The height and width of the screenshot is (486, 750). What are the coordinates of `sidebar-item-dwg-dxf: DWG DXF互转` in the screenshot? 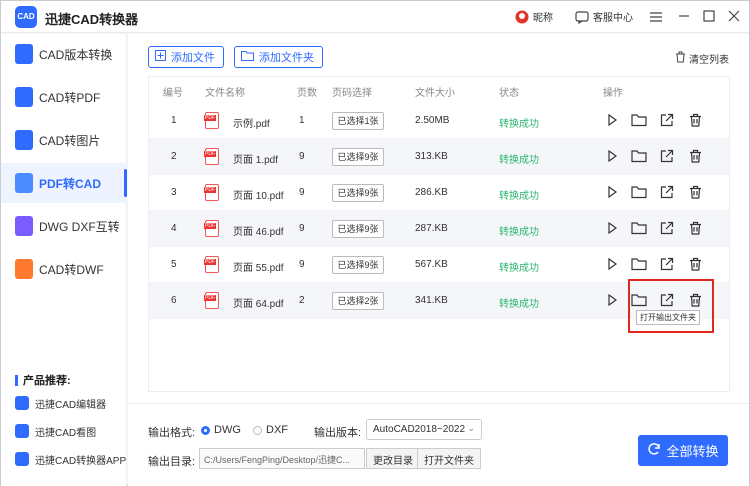 It's located at (64, 226).